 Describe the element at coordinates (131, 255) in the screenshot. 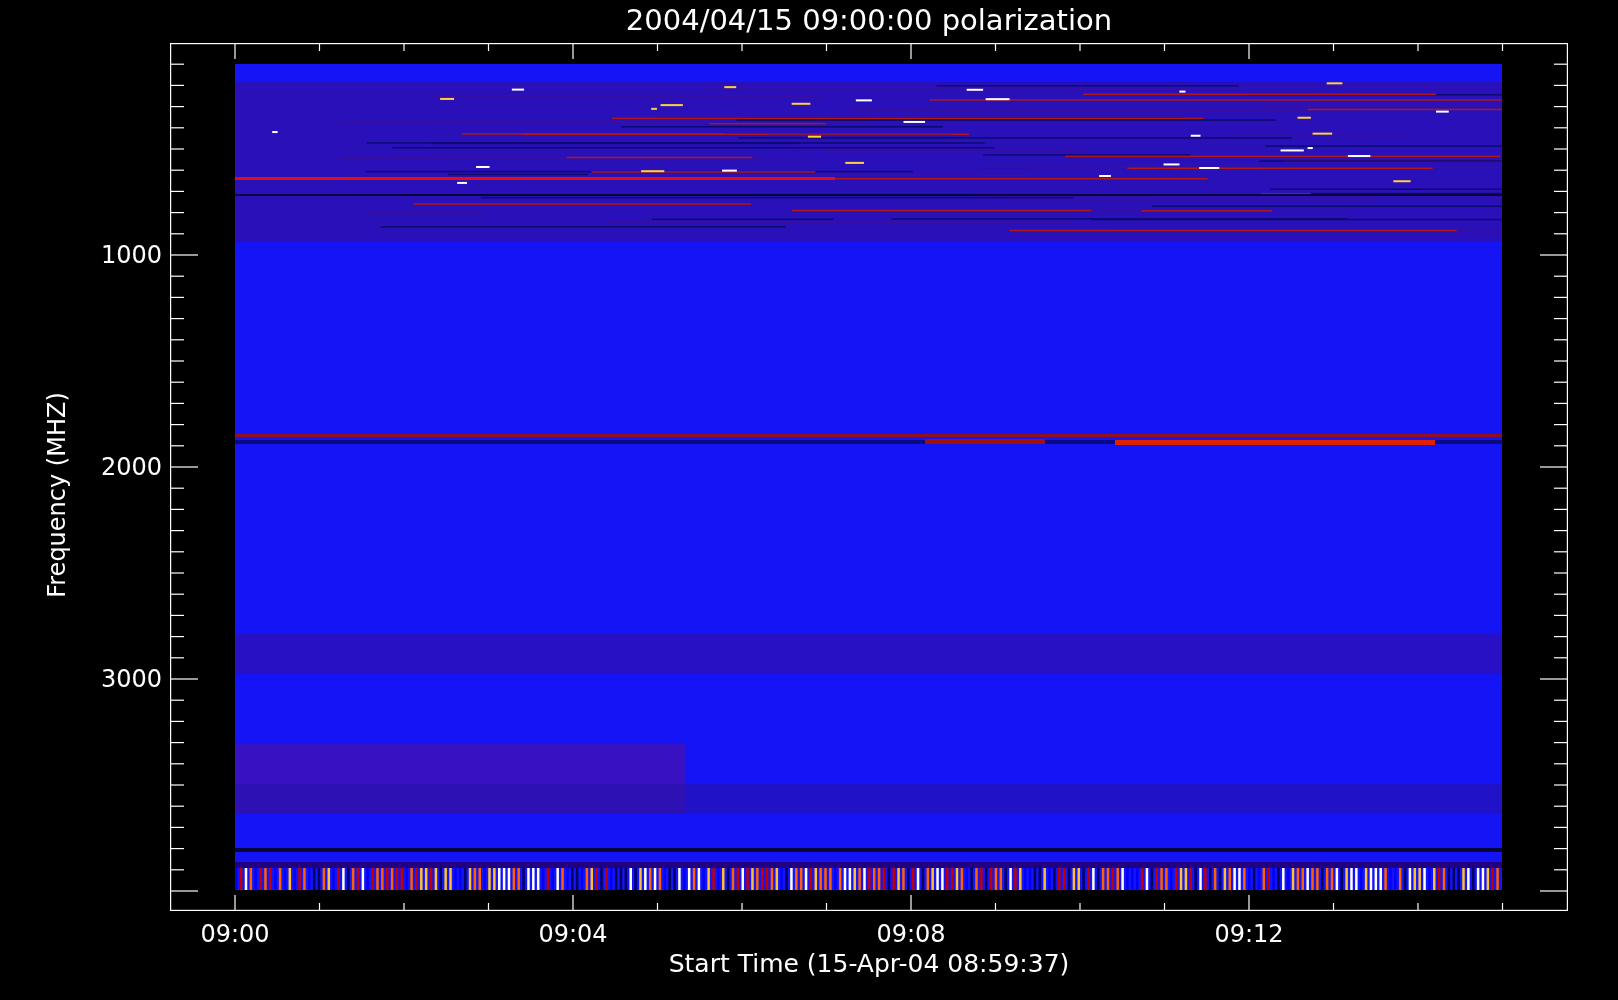

I see `y-tick-label: 1000` at that location.